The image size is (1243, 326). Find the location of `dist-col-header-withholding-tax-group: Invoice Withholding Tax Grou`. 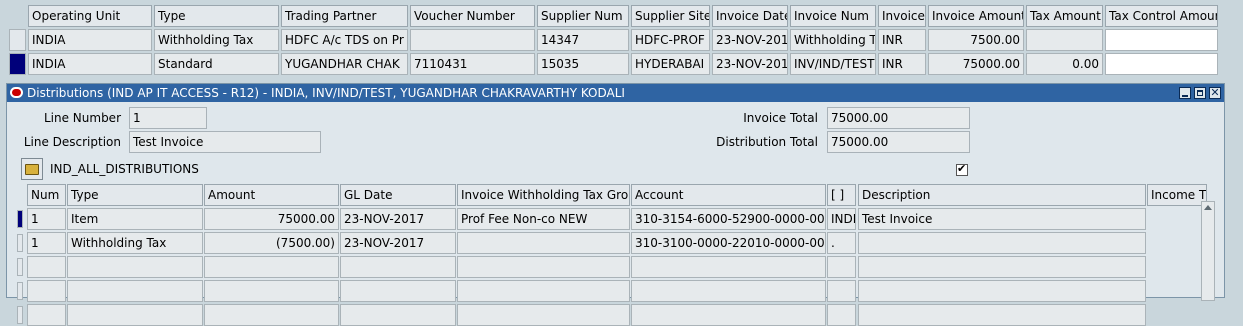

dist-col-header-withholding-tax-group: Invoice Withholding Tax Grou is located at coordinates (543, 195).